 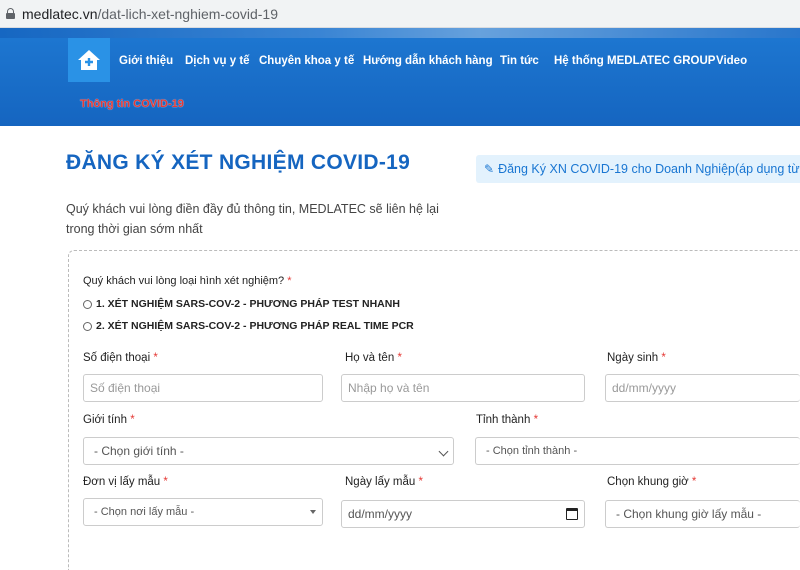 What do you see at coordinates (463, 514) in the screenshot?
I see `sample-date-input: dd/mm/yyyy` at bounding box center [463, 514].